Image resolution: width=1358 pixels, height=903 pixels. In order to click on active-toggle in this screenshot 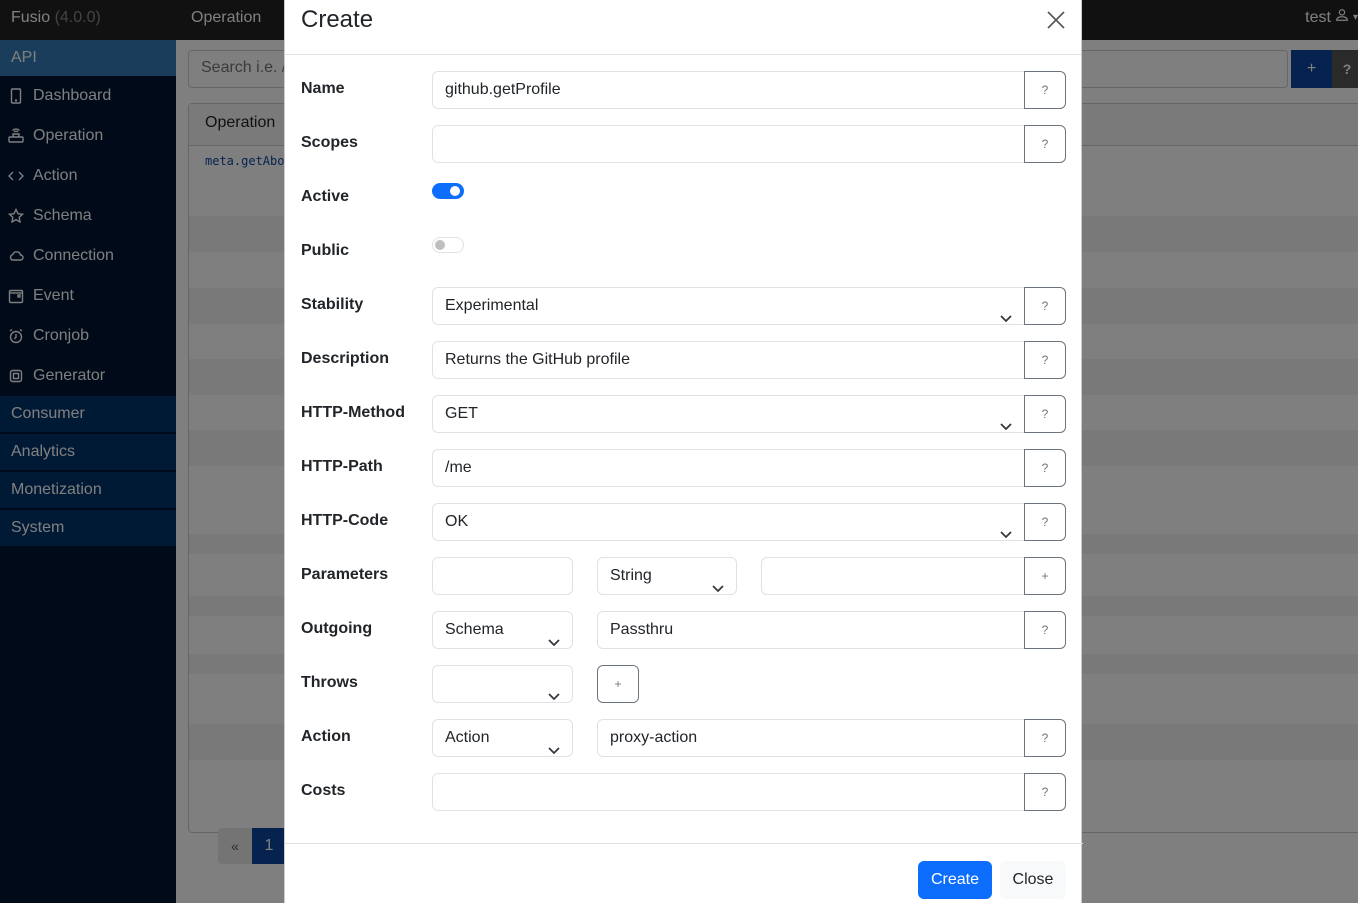, I will do `click(448, 191)`.